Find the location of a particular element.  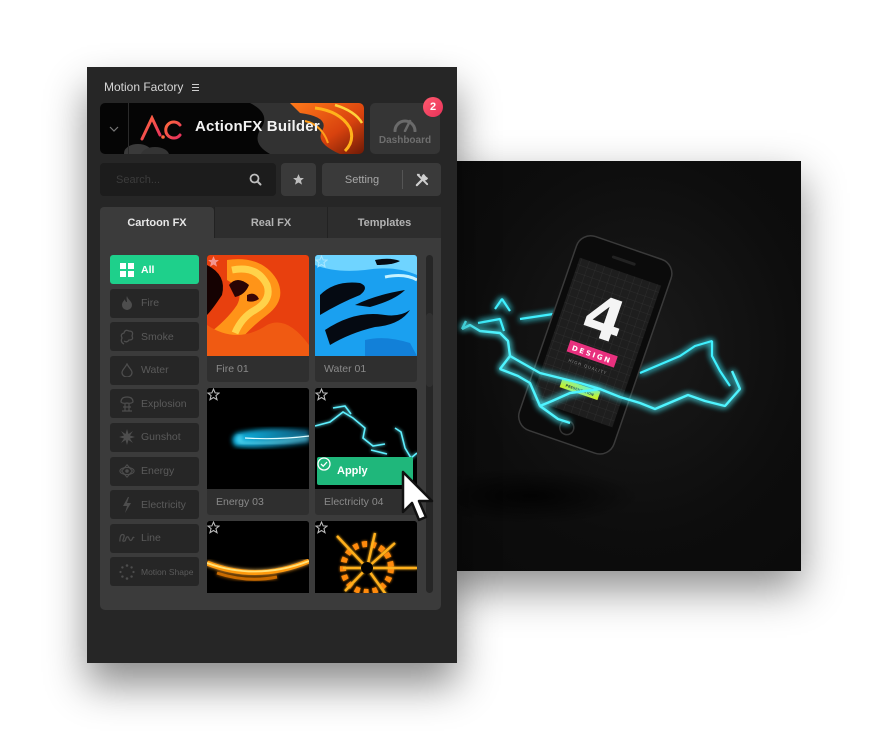

water-thumbnail-art is located at coordinates (366, 305).